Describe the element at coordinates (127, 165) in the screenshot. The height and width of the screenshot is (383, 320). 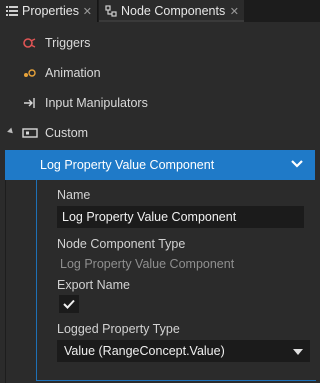
I see `selected-component-label: Log Property Value Component` at that location.